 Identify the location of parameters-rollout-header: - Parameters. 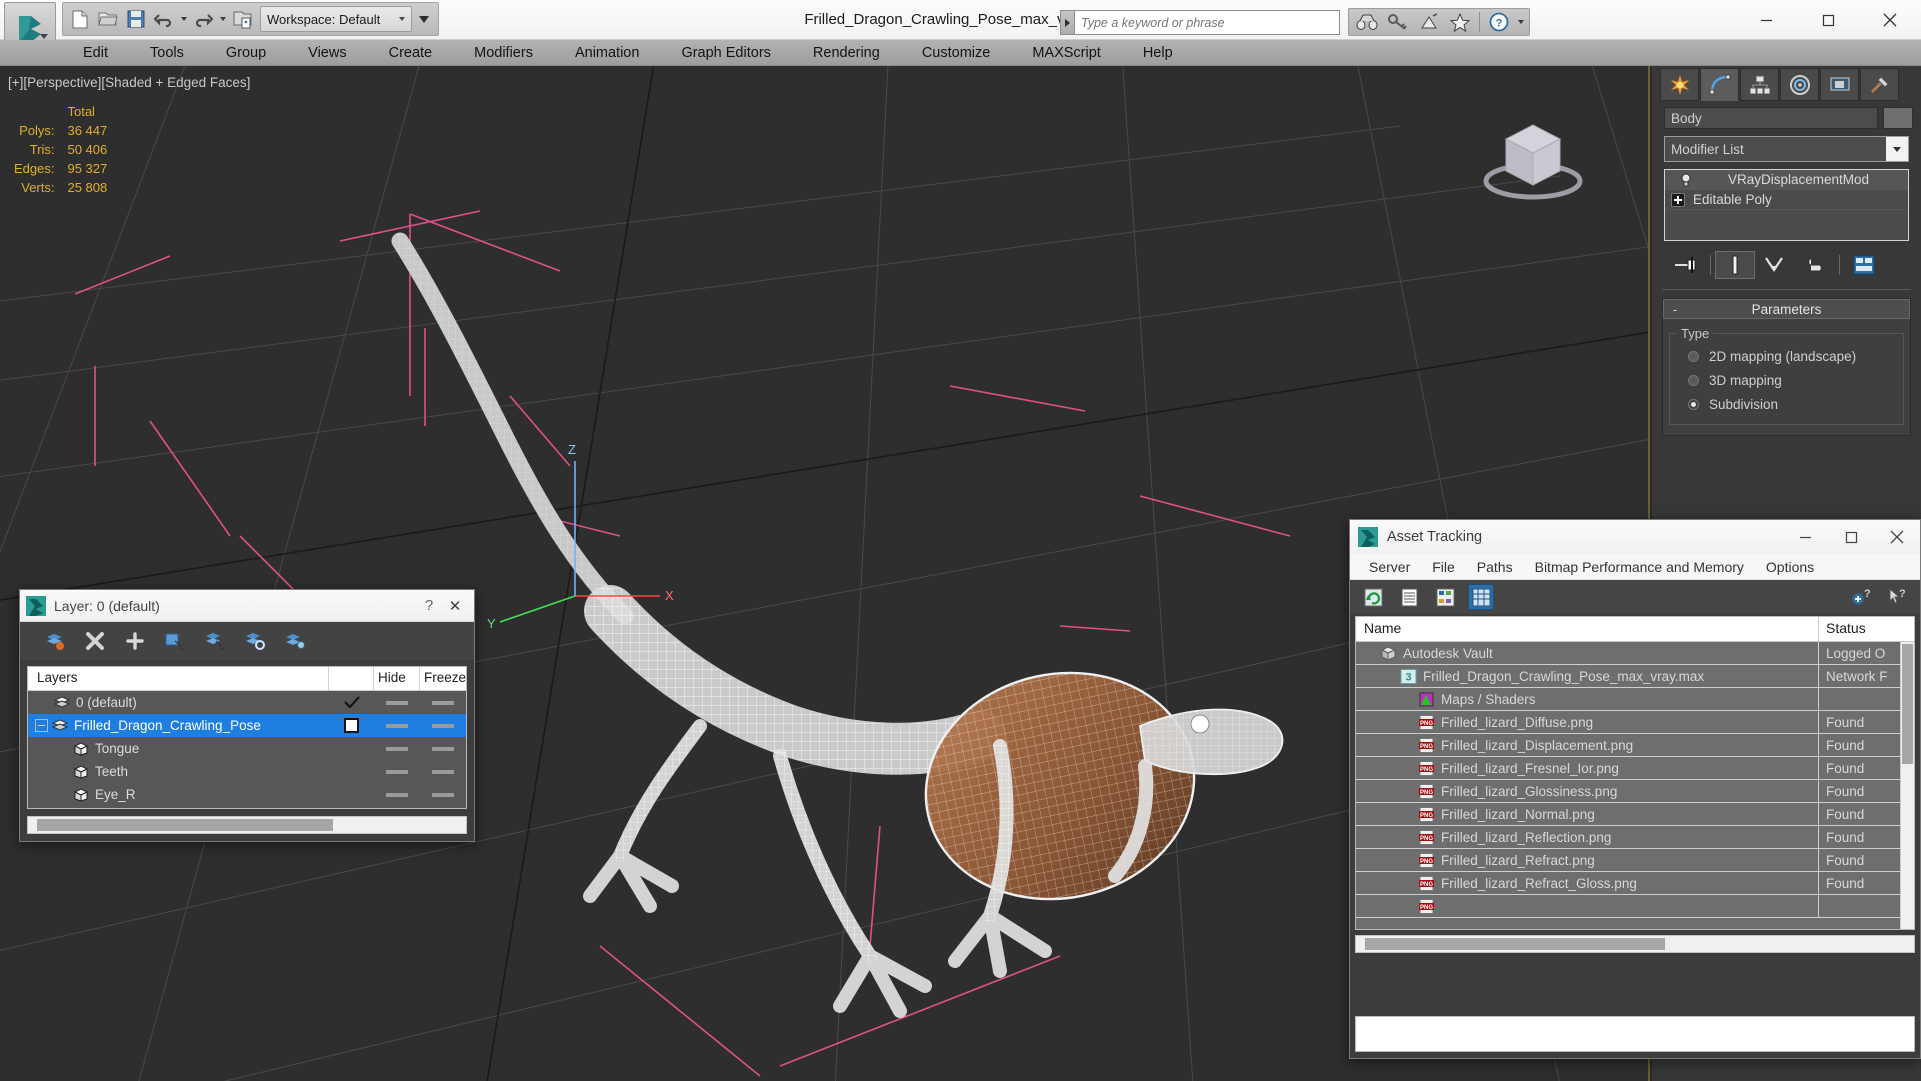
(1786, 309).